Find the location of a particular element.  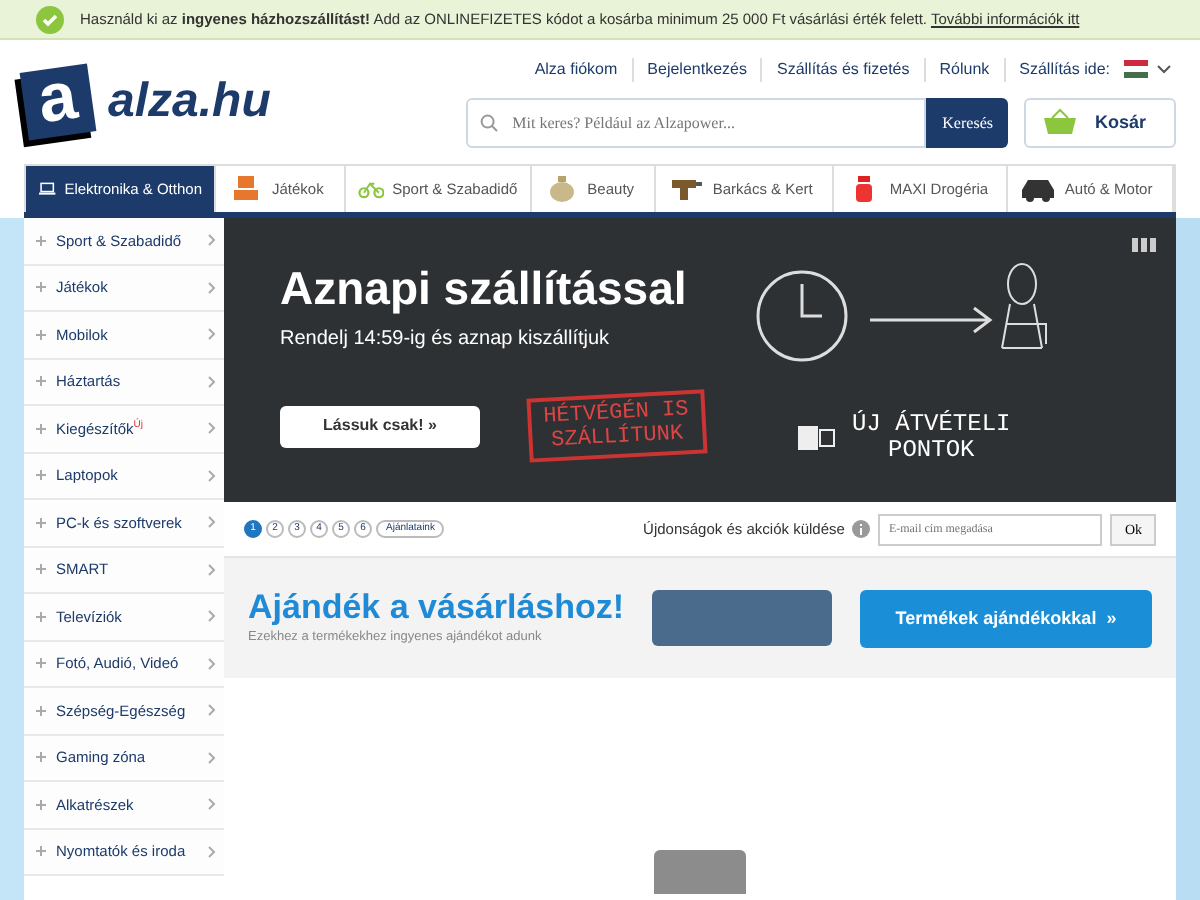

search-icon is located at coordinates (489, 122).